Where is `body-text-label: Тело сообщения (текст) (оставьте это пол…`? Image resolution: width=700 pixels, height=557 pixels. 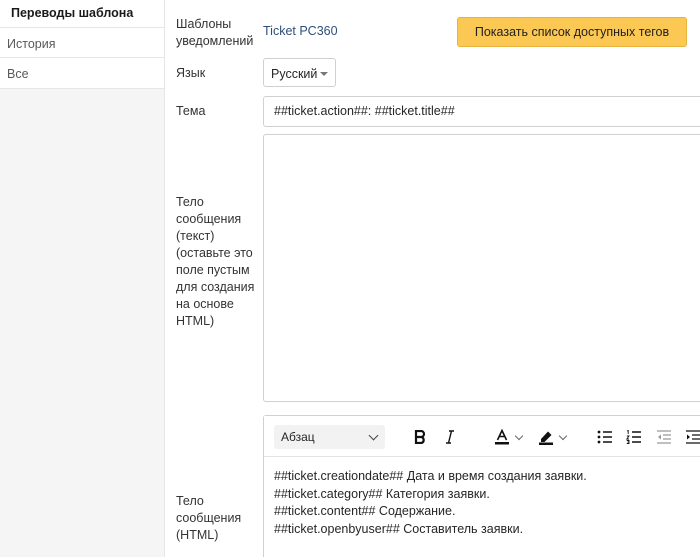
body-text-label: Тело сообщения (текст) (оставьте это пол… is located at coordinates (215, 261).